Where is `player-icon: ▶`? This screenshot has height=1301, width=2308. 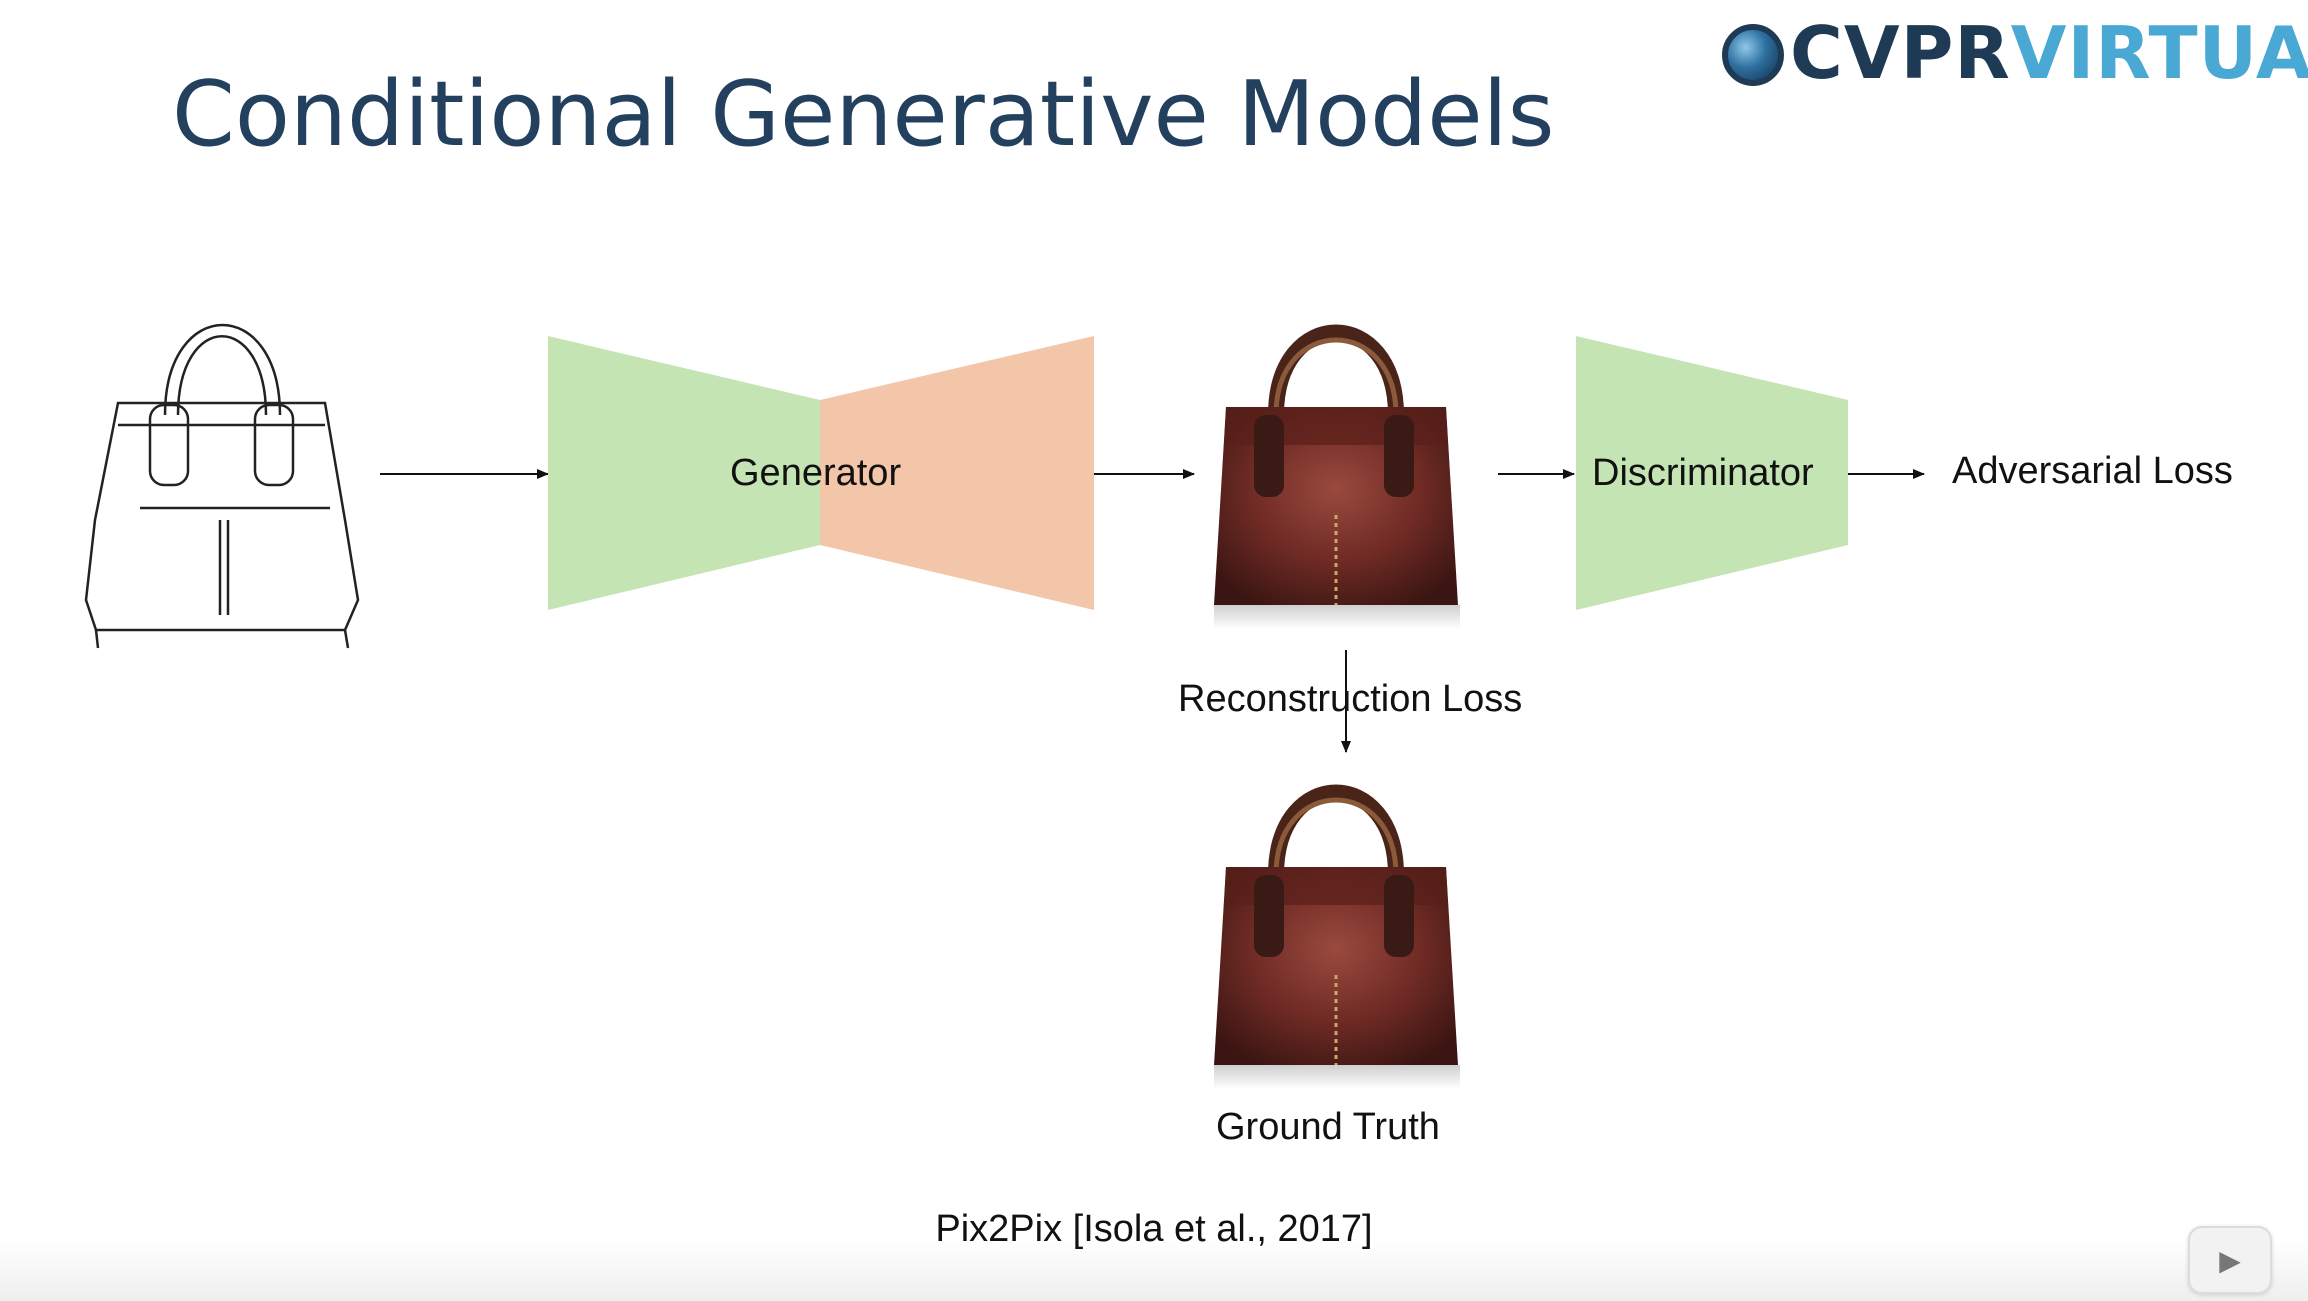
player-icon: ▶ is located at coordinates (2230, 1260).